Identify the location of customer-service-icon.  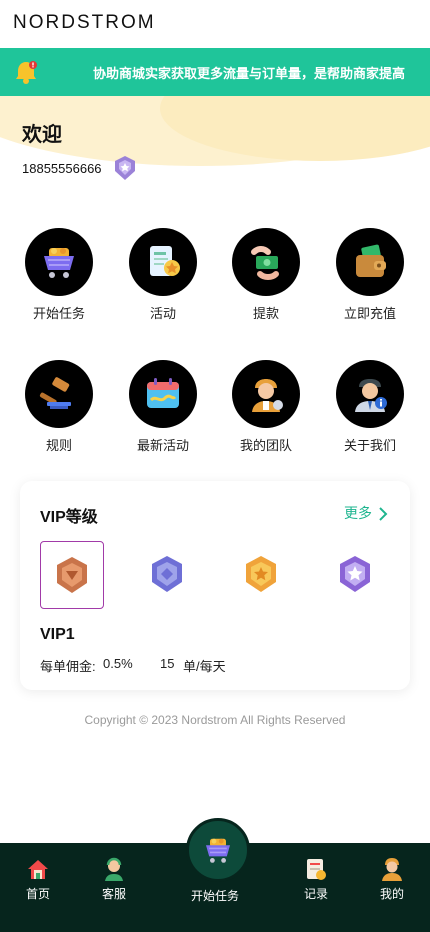
(114, 869).